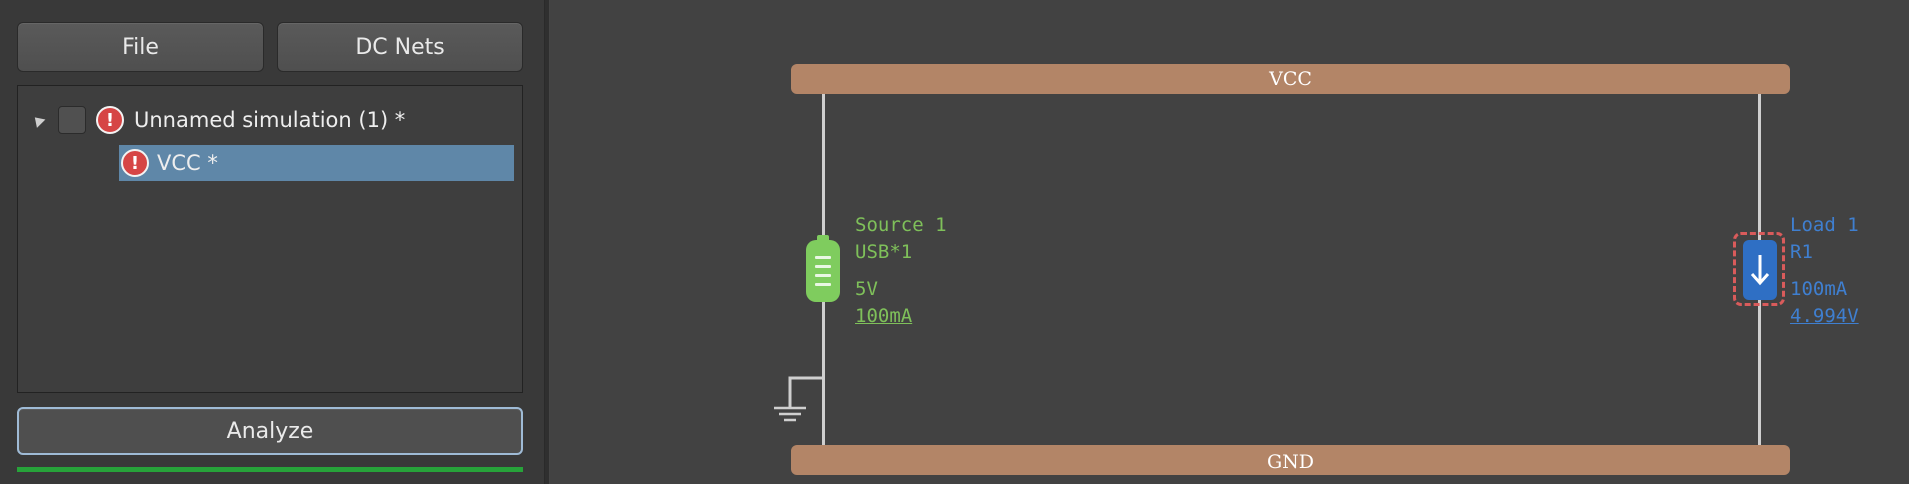 This screenshot has height=484, width=1909. What do you see at coordinates (1824, 316) in the screenshot?
I see `load-voltage: 4.994V` at bounding box center [1824, 316].